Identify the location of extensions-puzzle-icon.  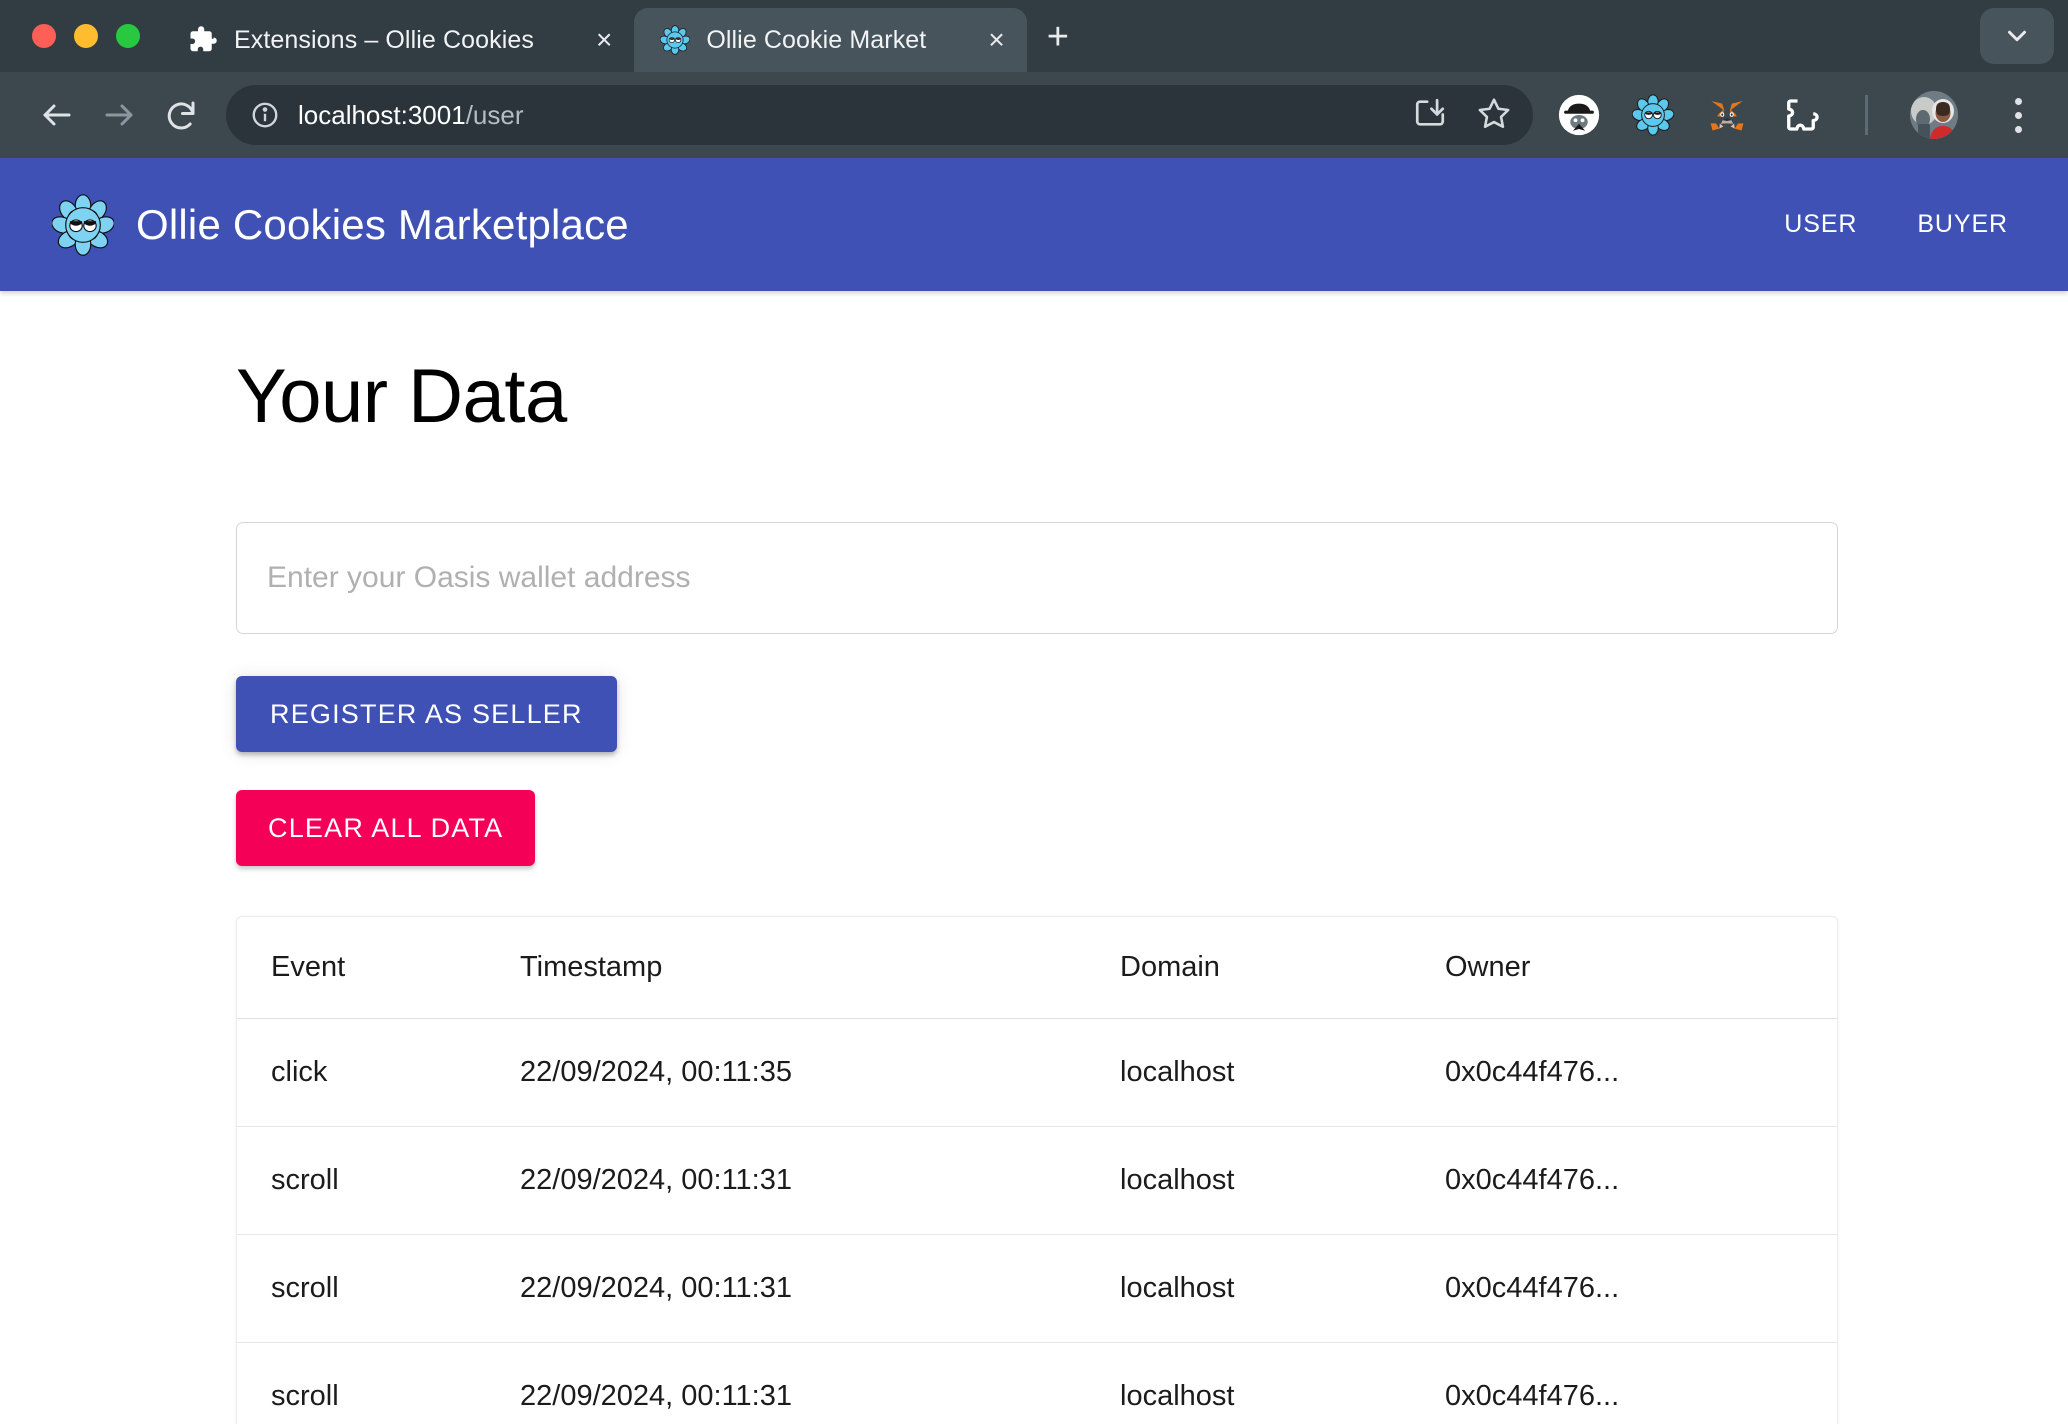
(1801, 115).